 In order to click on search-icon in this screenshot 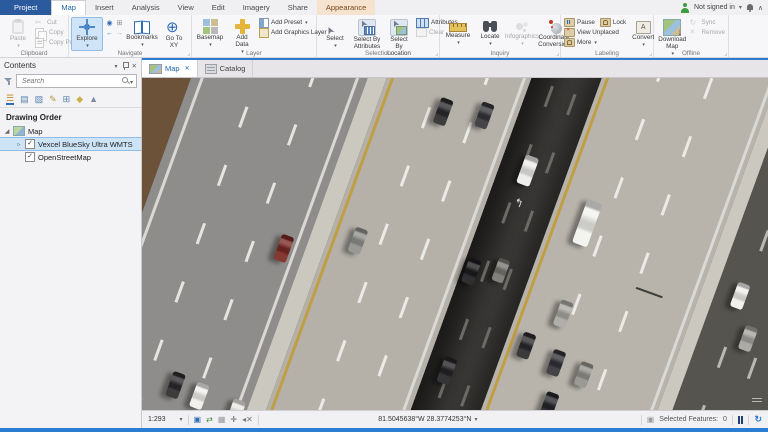, I will do `click(125, 81)`.